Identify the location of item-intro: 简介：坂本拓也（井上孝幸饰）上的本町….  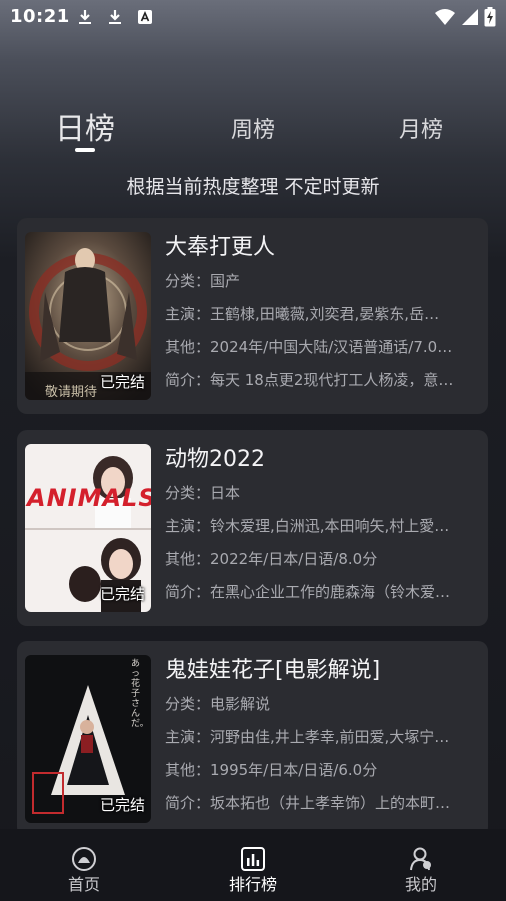
(308, 803).